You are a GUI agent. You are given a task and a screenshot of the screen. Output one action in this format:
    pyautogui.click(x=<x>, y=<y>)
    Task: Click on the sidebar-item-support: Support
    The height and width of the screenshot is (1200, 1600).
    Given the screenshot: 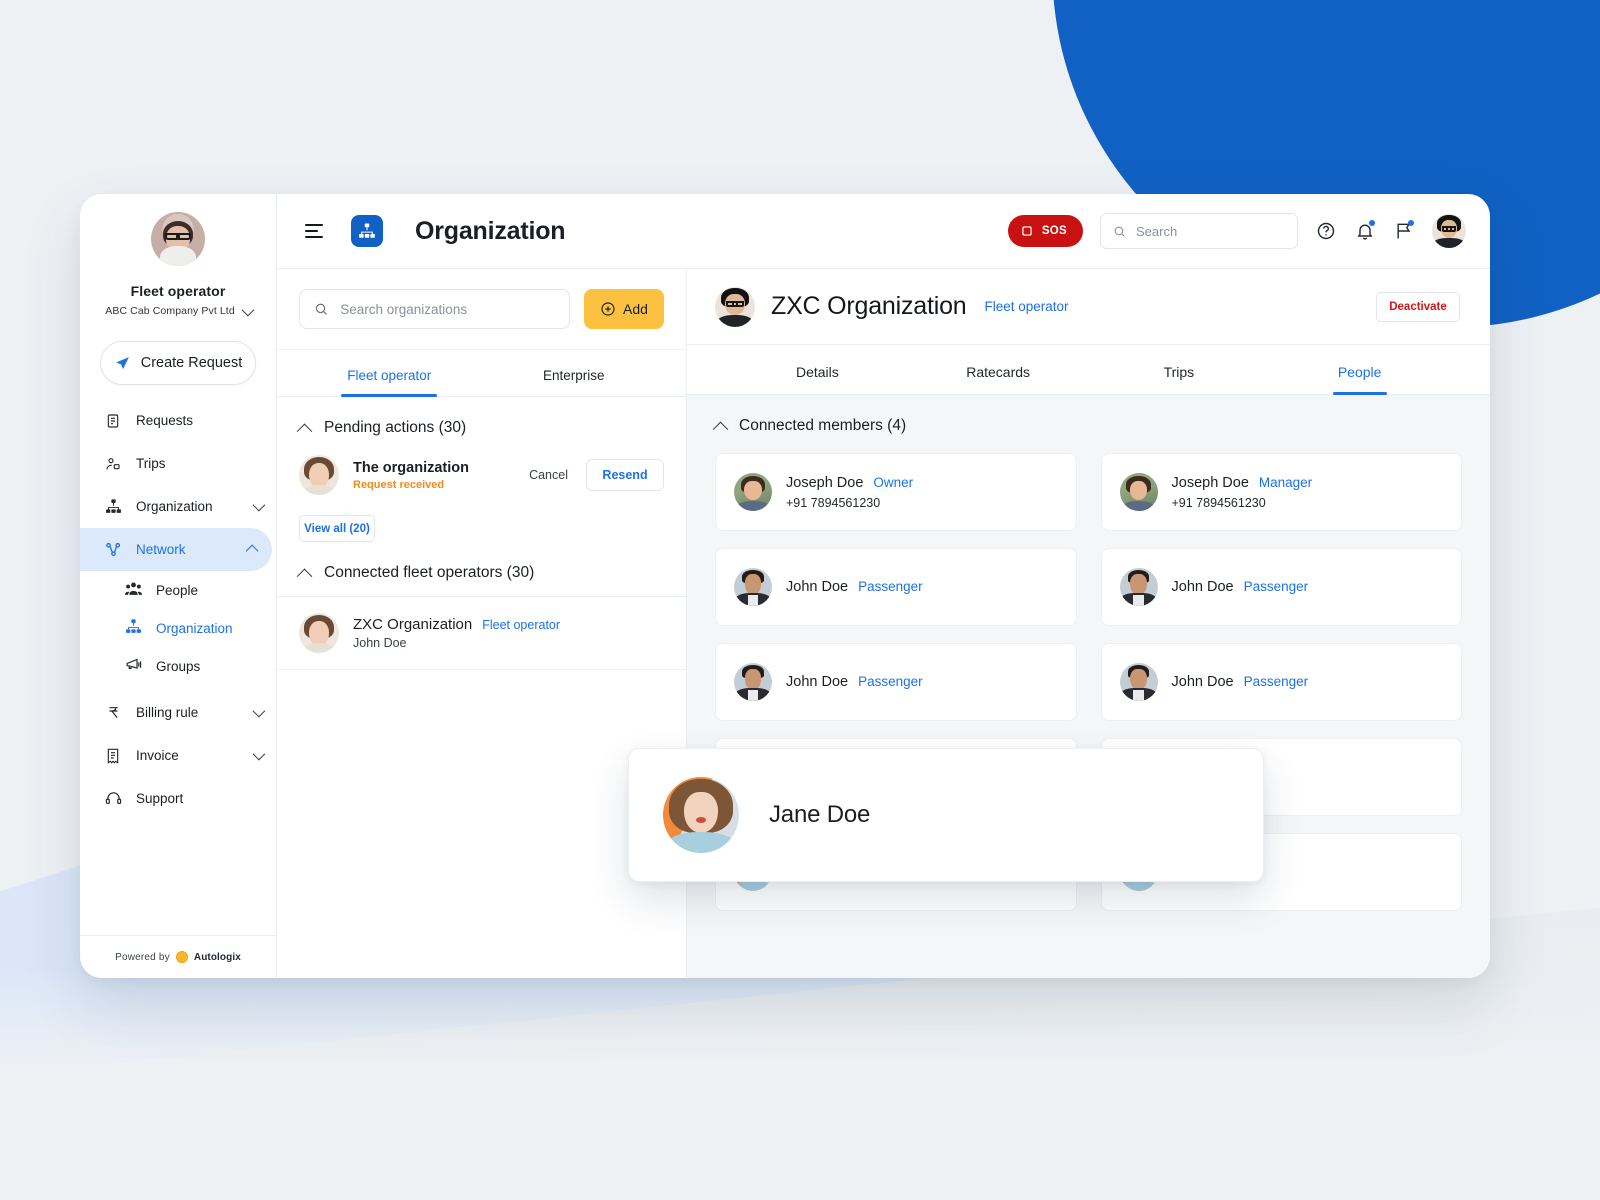 What is the action you would take?
    pyautogui.click(x=178, y=798)
    